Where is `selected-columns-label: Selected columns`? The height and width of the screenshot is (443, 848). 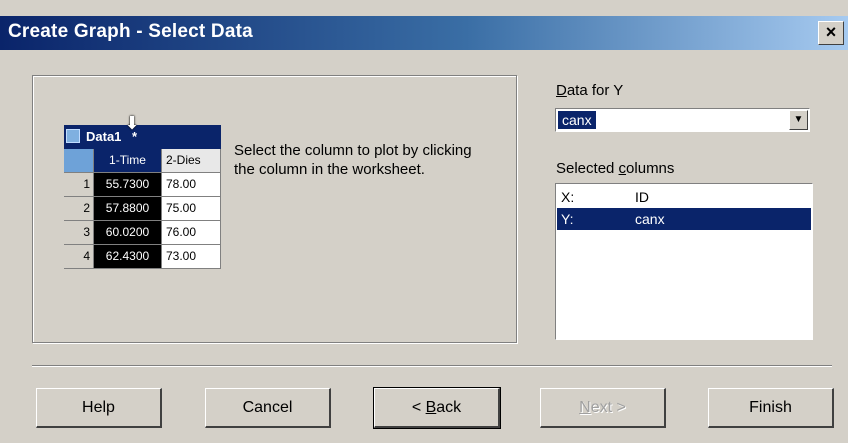
selected-columns-label: Selected columns is located at coordinates (615, 168).